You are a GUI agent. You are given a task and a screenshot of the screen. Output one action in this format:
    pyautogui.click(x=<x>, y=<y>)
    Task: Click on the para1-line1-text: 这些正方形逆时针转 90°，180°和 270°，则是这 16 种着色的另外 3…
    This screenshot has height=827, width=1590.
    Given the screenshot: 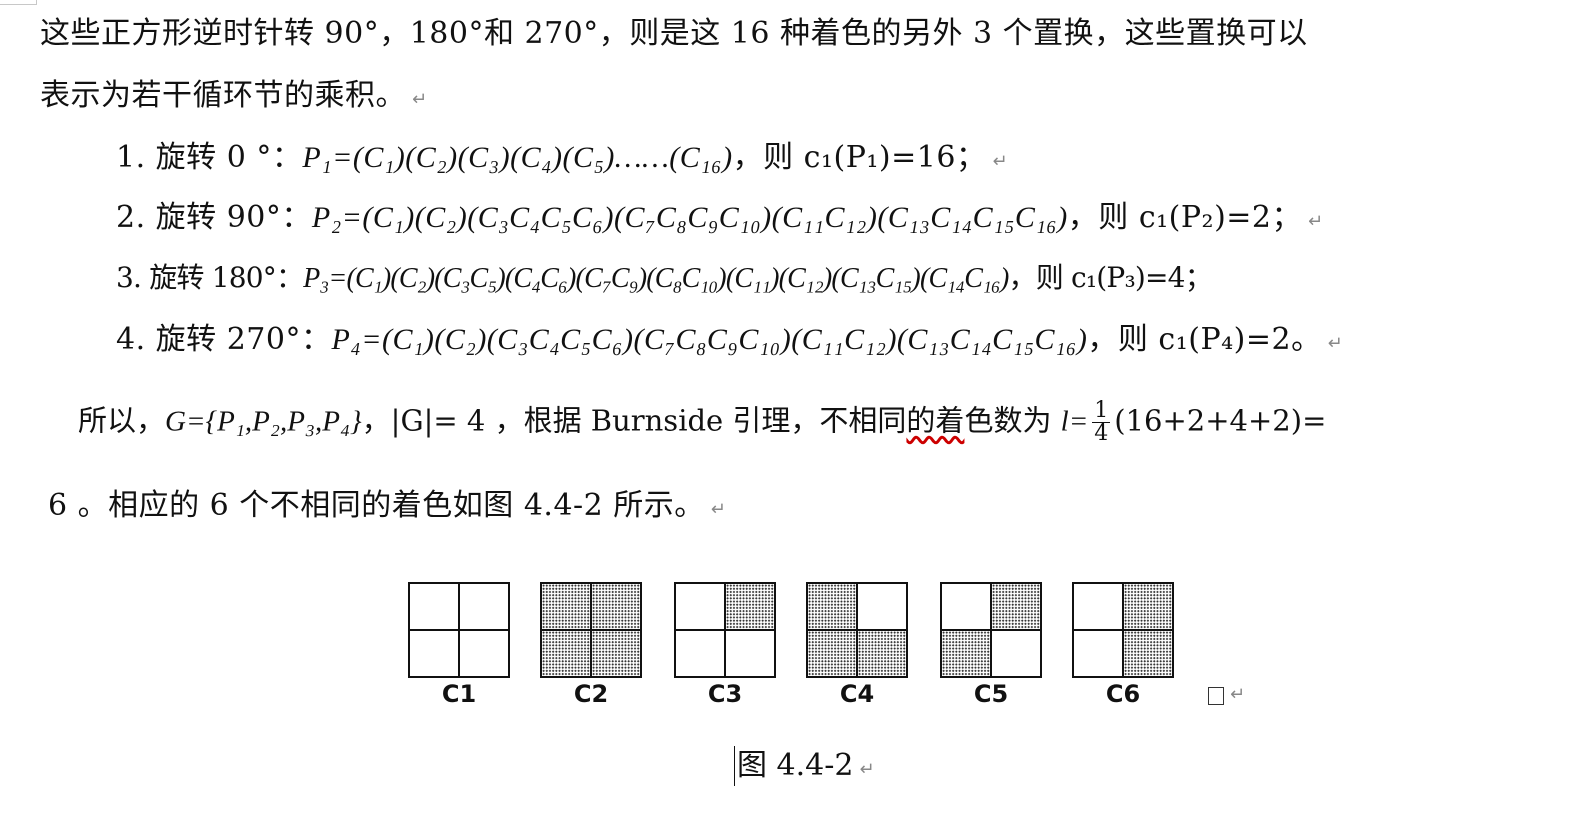 What is the action you would take?
    pyautogui.click(x=674, y=33)
    